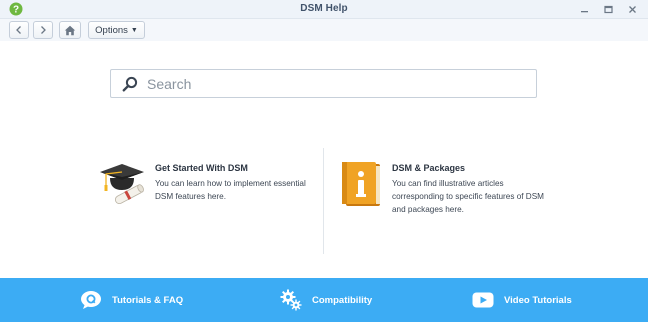 Image resolution: width=648 pixels, height=322 pixels. Describe the element at coordinates (429, 168) in the screenshot. I see `card-title: DSM & Packages` at that location.